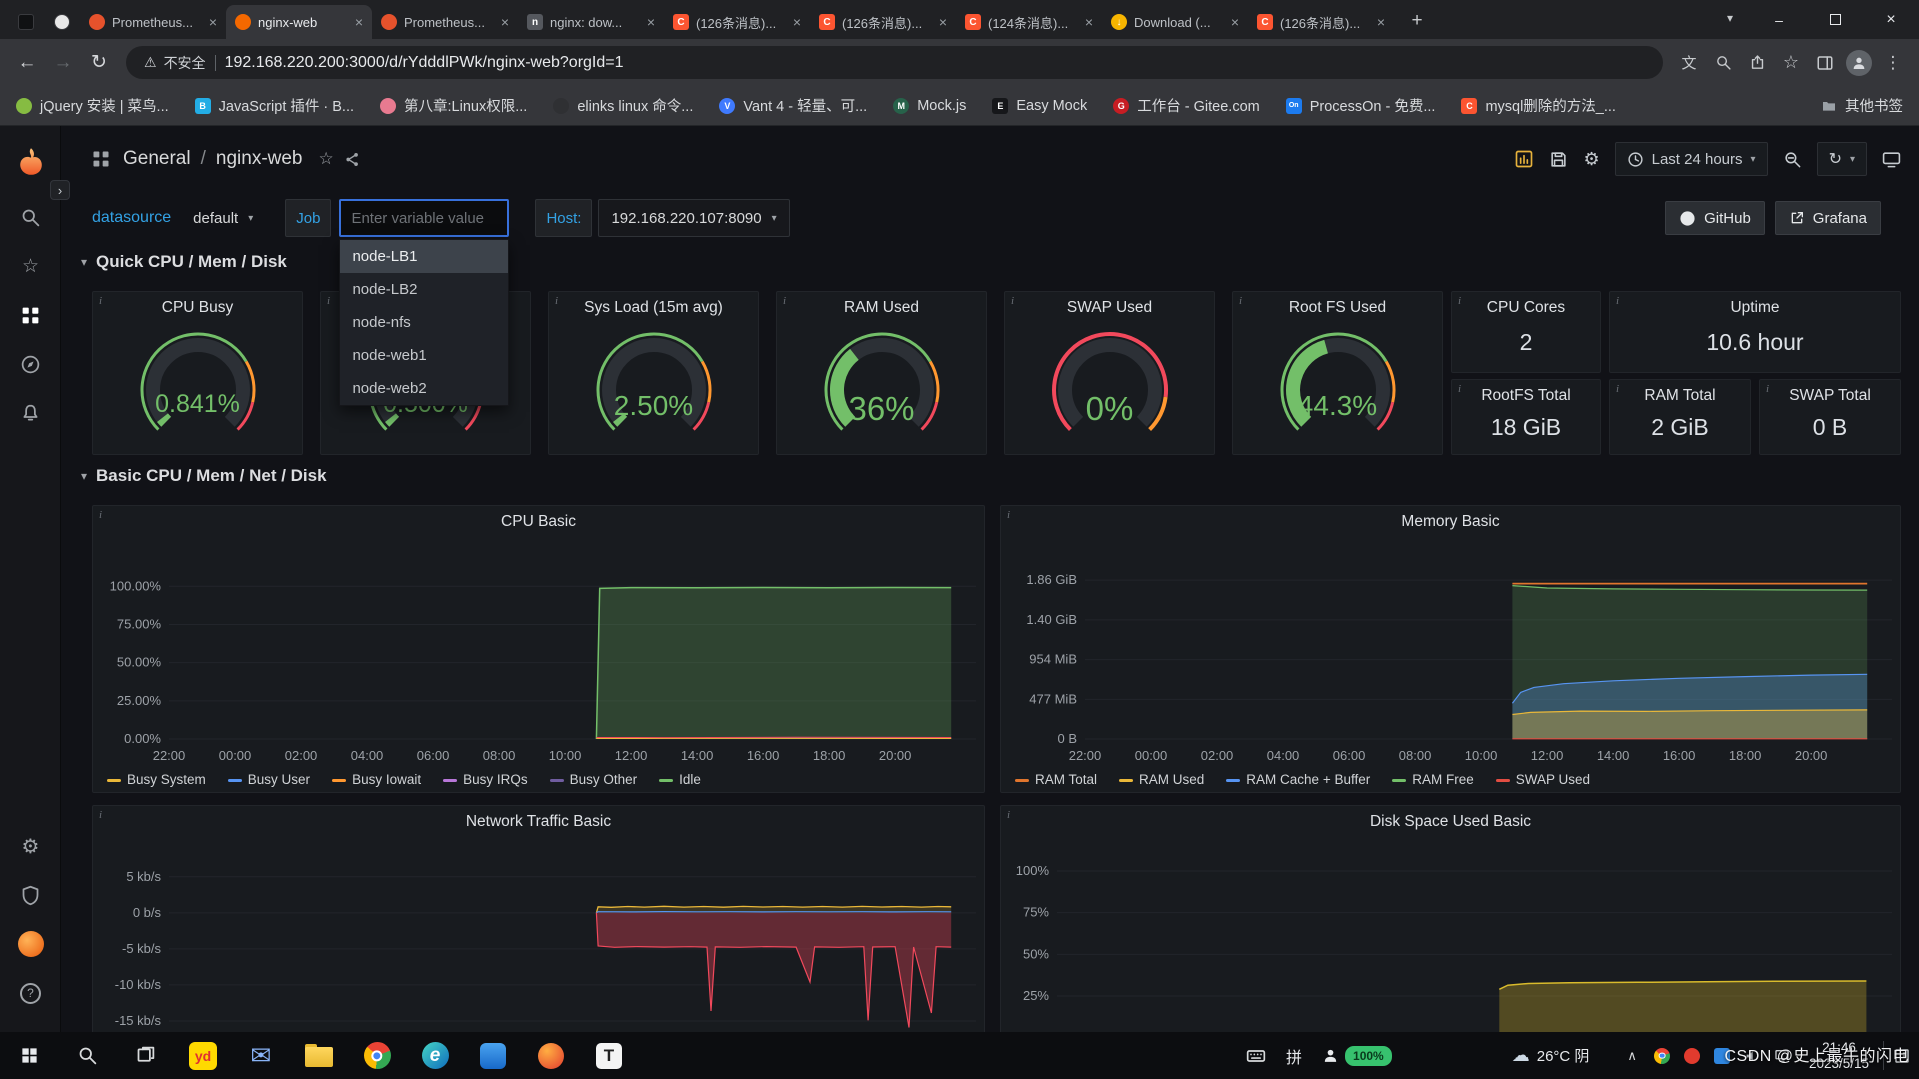  What do you see at coordinates (60, 190) in the screenshot?
I see `sidebar-expand-button: ›` at bounding box center [60, 190].